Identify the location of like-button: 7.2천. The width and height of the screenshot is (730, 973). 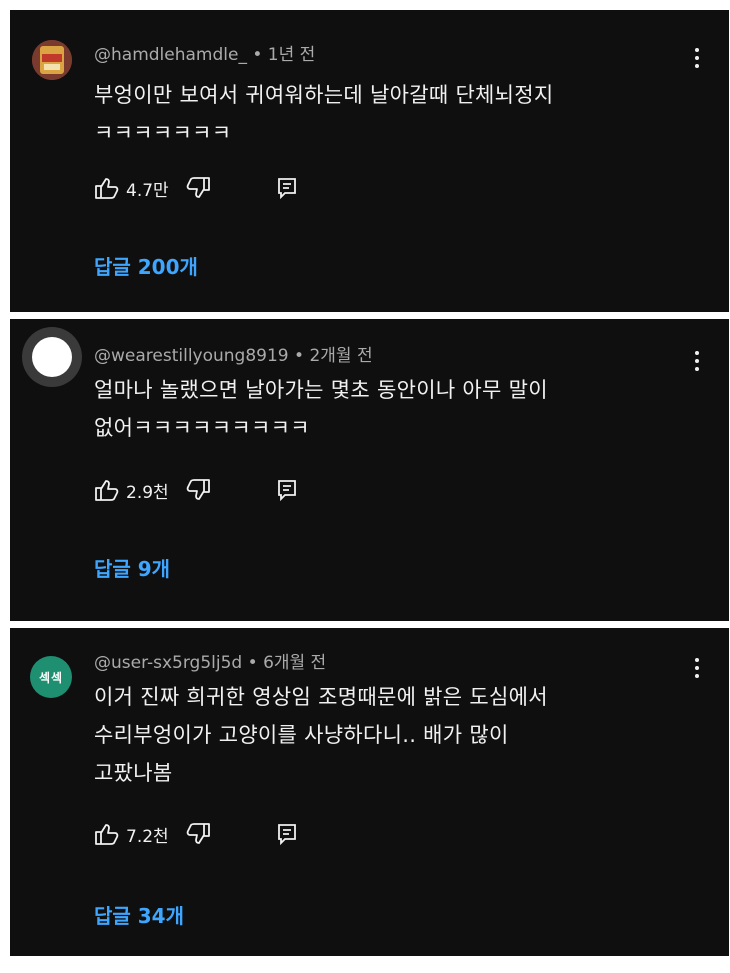
(139, 834).